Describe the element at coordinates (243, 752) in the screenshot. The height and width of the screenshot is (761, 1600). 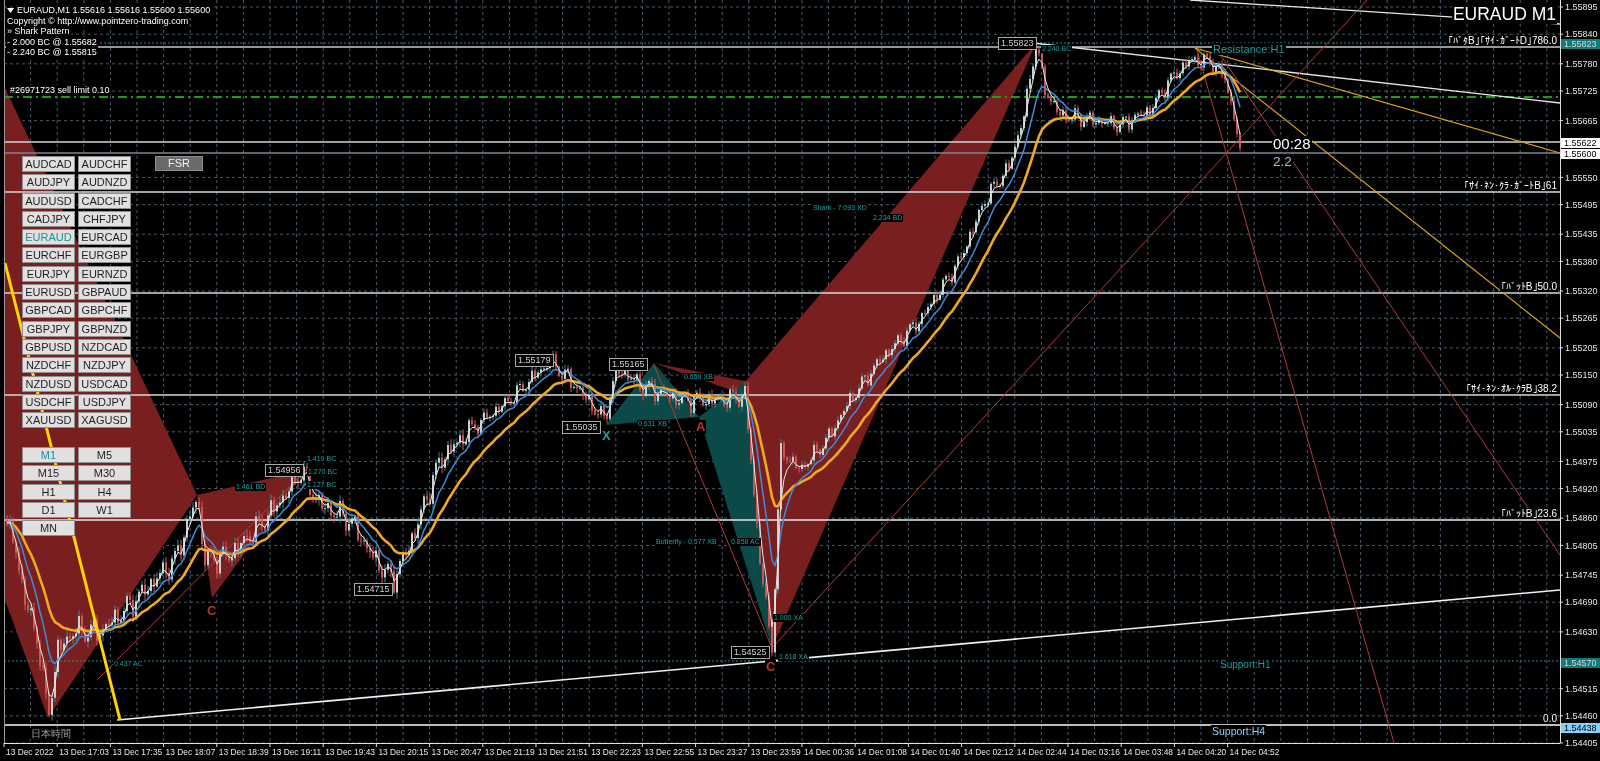
I see `time-label: 13 Dec 18:39` at that location.